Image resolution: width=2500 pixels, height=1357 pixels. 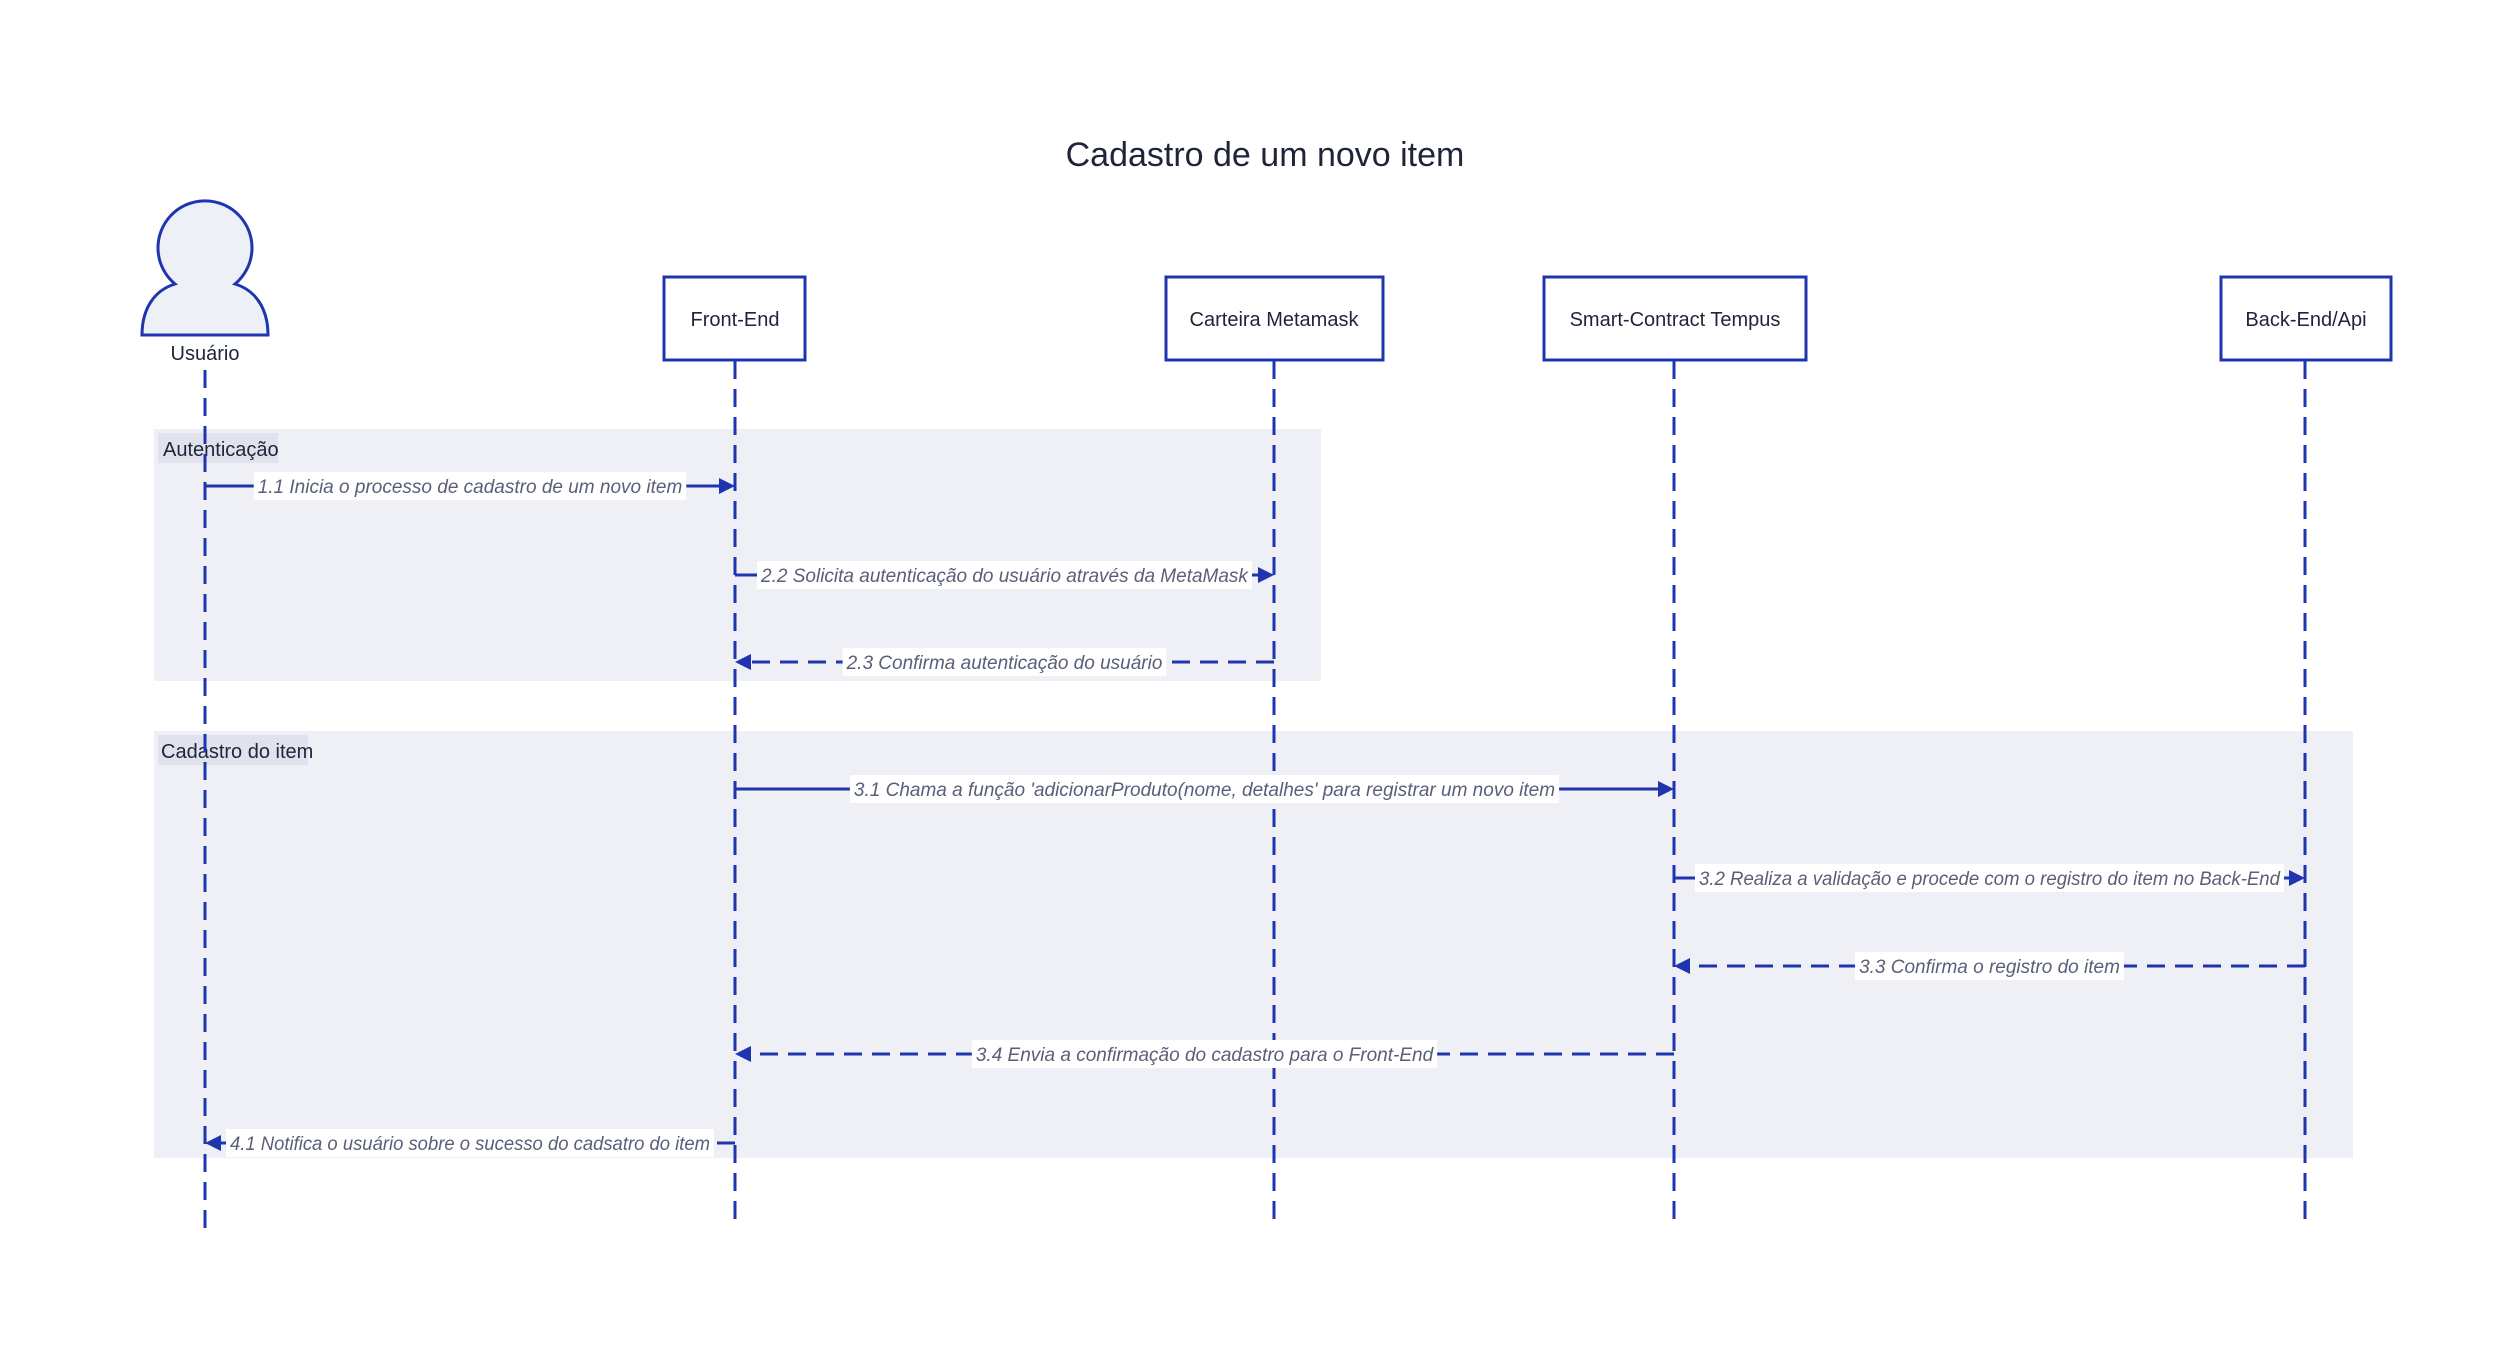 I want to click on message-label: 2.3 Confirma autenticação do usuário, so click(x=1004, y=663).